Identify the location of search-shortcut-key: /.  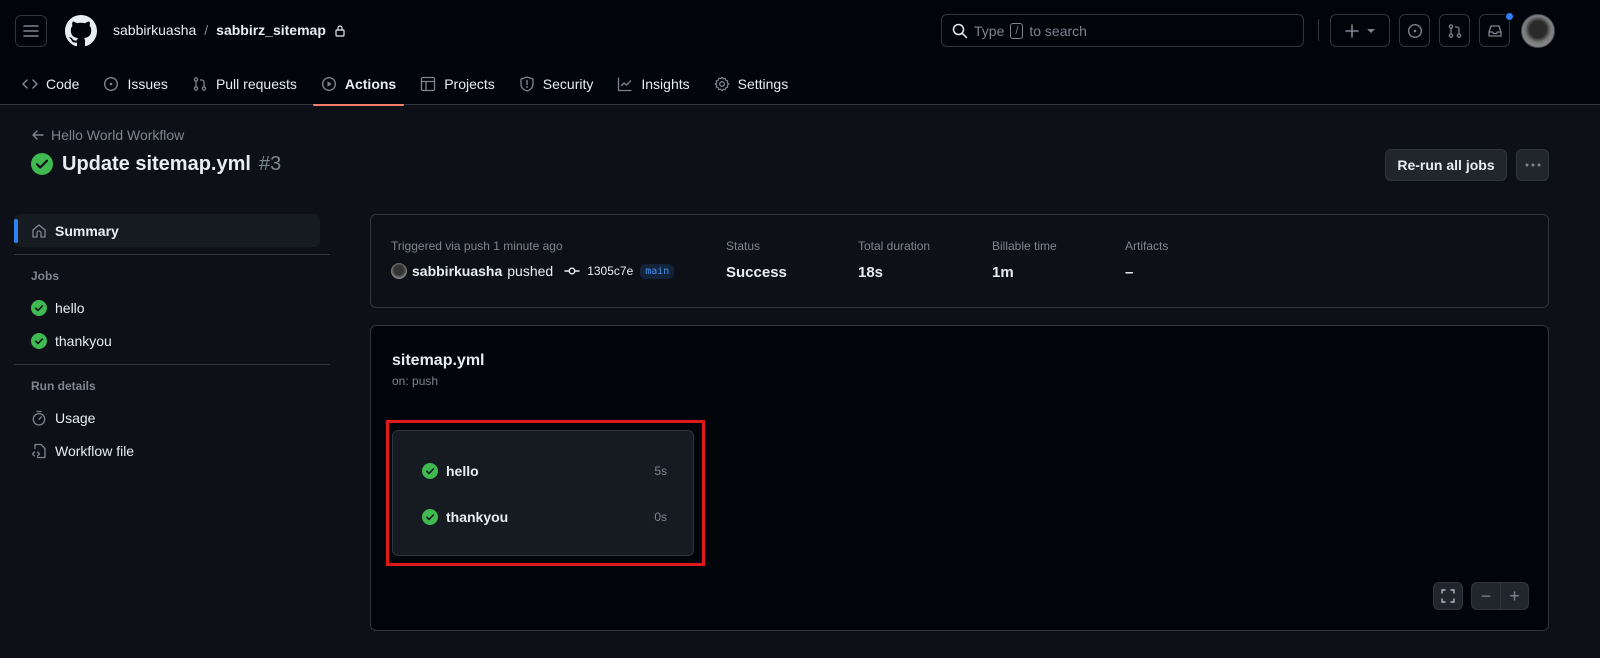
(1017, 30).